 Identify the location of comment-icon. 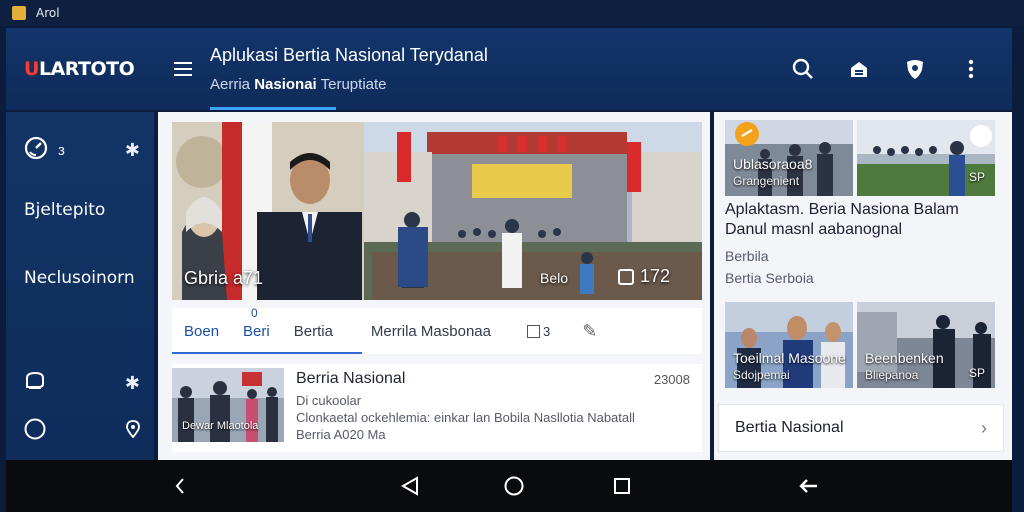
(626, 276).